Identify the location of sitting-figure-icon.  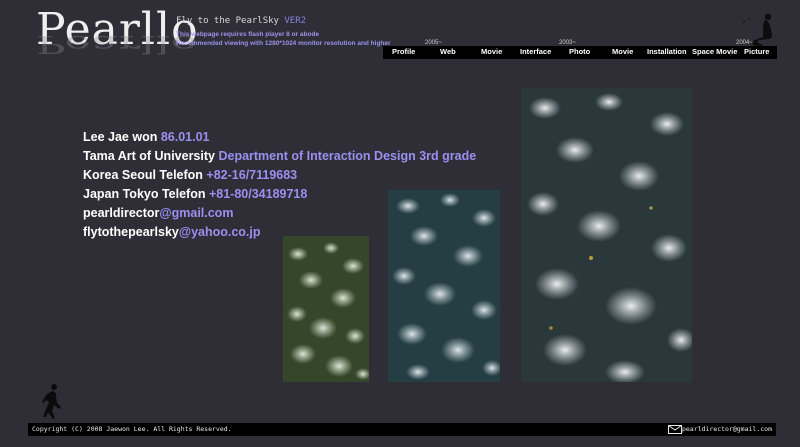
(758, 30).